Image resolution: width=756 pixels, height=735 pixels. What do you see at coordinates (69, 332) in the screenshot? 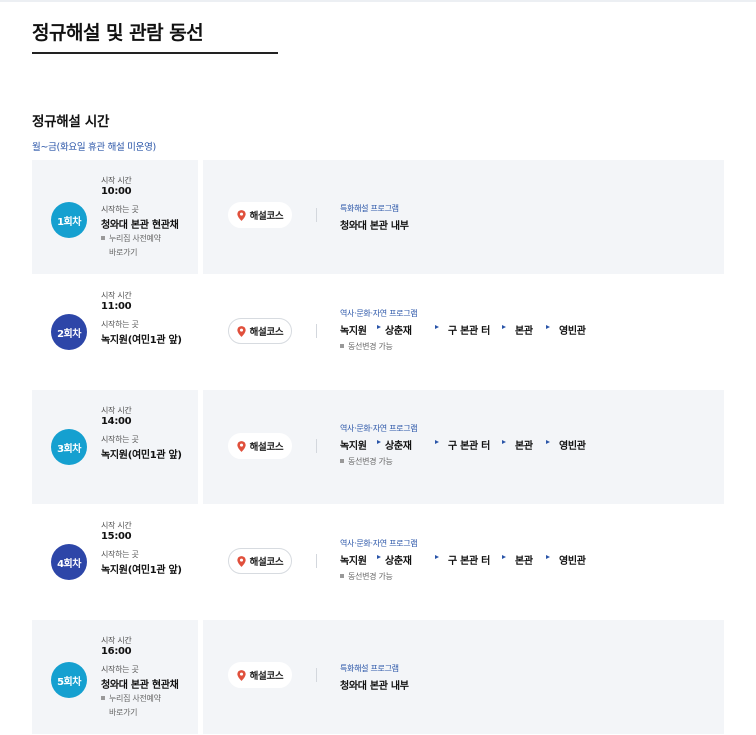
I see `session-badge: 2회차` at bounding box center [69, 332].